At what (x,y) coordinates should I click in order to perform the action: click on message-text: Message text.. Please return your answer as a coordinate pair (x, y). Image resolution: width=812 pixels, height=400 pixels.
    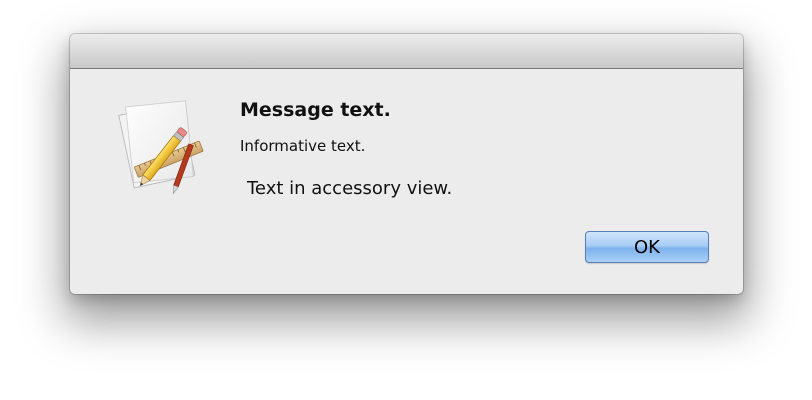
    Looking at the image, I should click on (315, 110).